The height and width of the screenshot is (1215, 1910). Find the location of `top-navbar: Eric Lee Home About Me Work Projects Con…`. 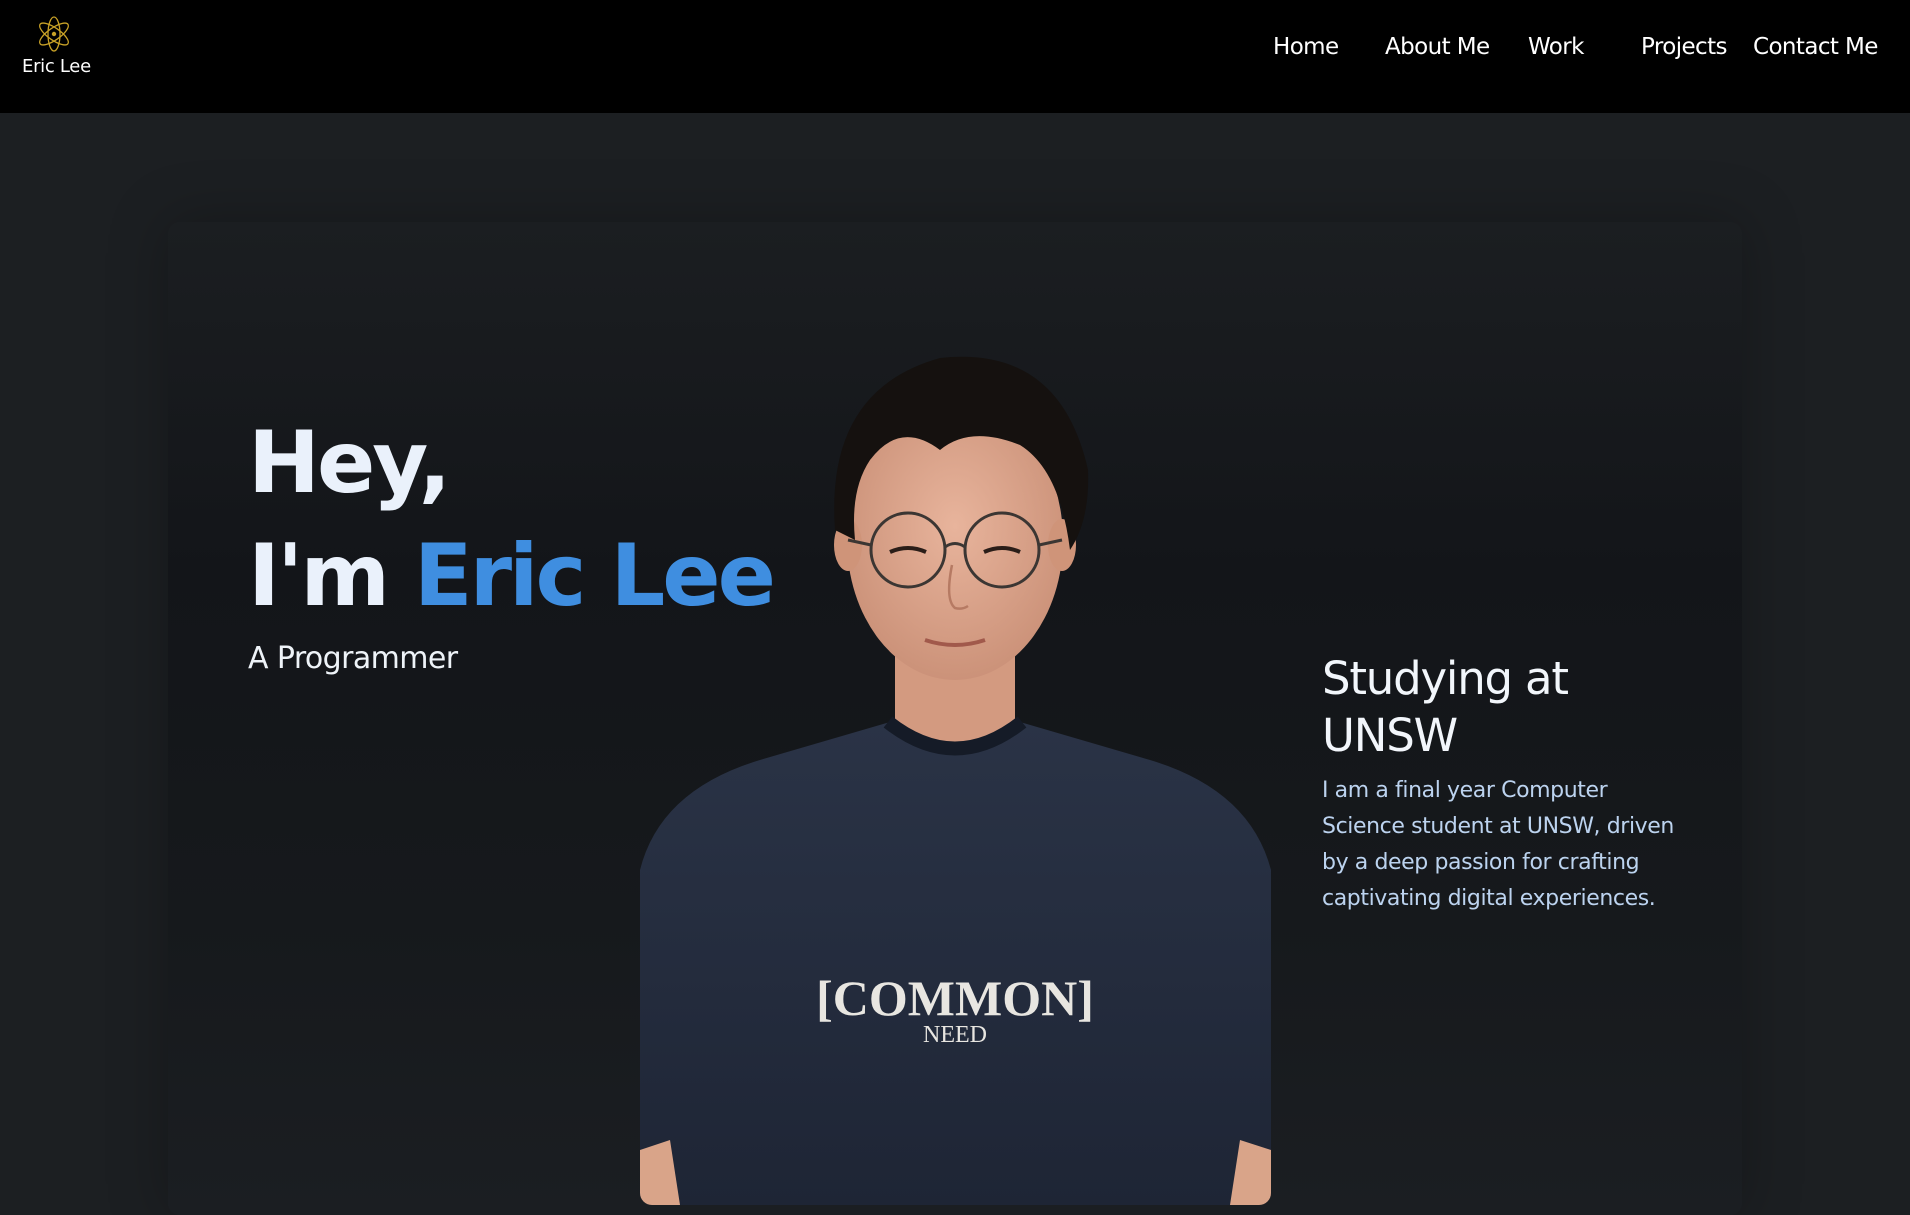

top-navbar: Eric Lee Home About Me Work Projects Con… is located at coordinates (955, 56).